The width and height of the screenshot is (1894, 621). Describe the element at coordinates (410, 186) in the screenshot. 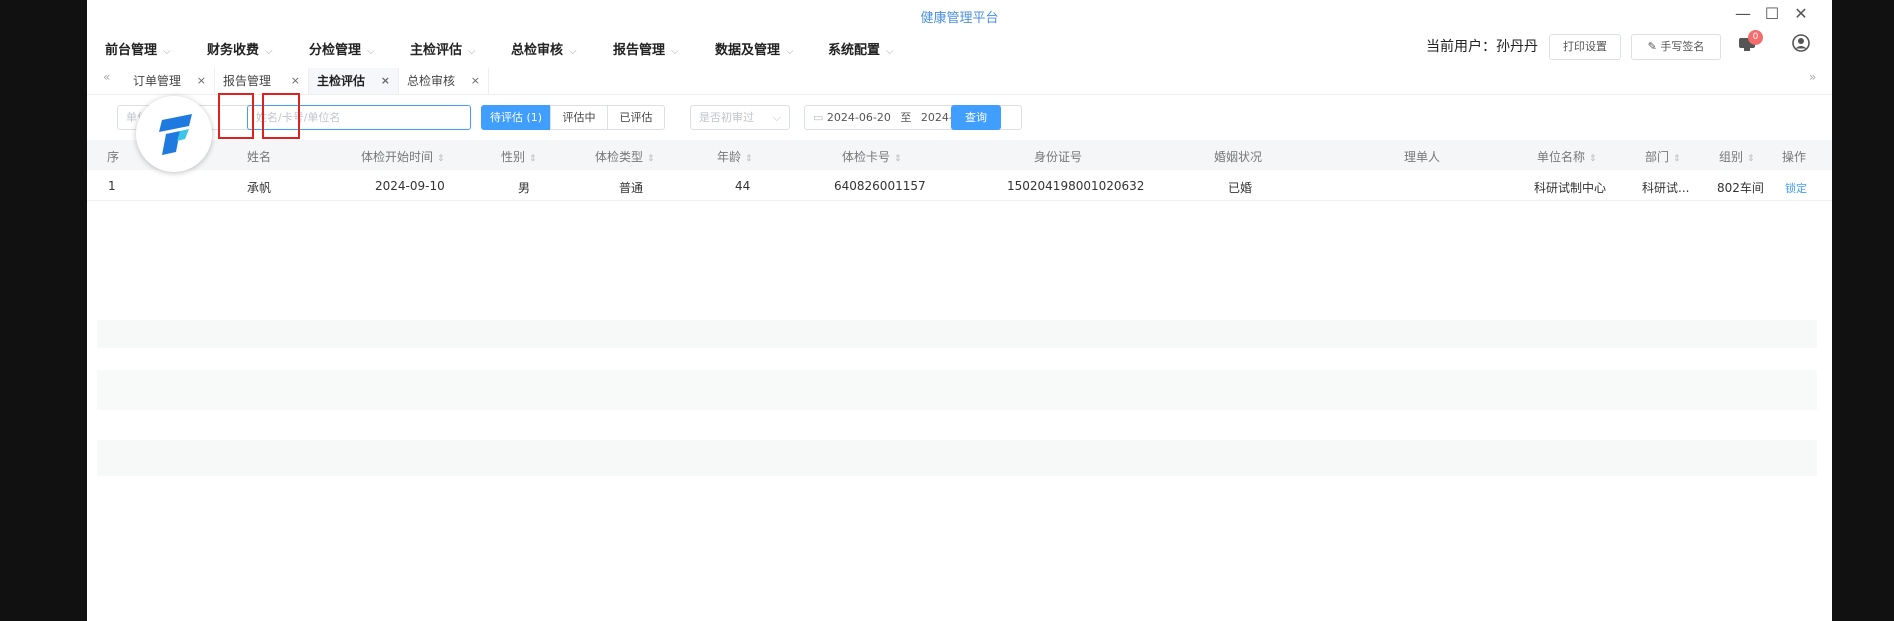

I see `cell-start-date: 2024-09-10` at that location.